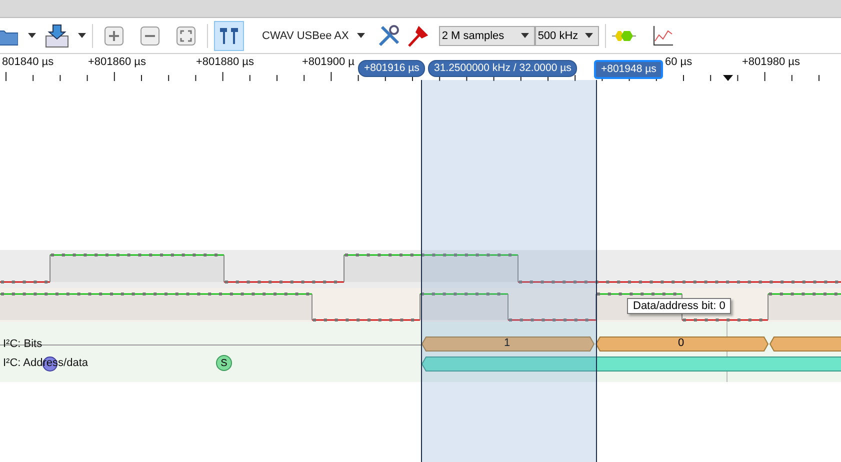 This screenshot has height=462, width=841. I want to click on time-label: 60 µs, so click(678, 62).